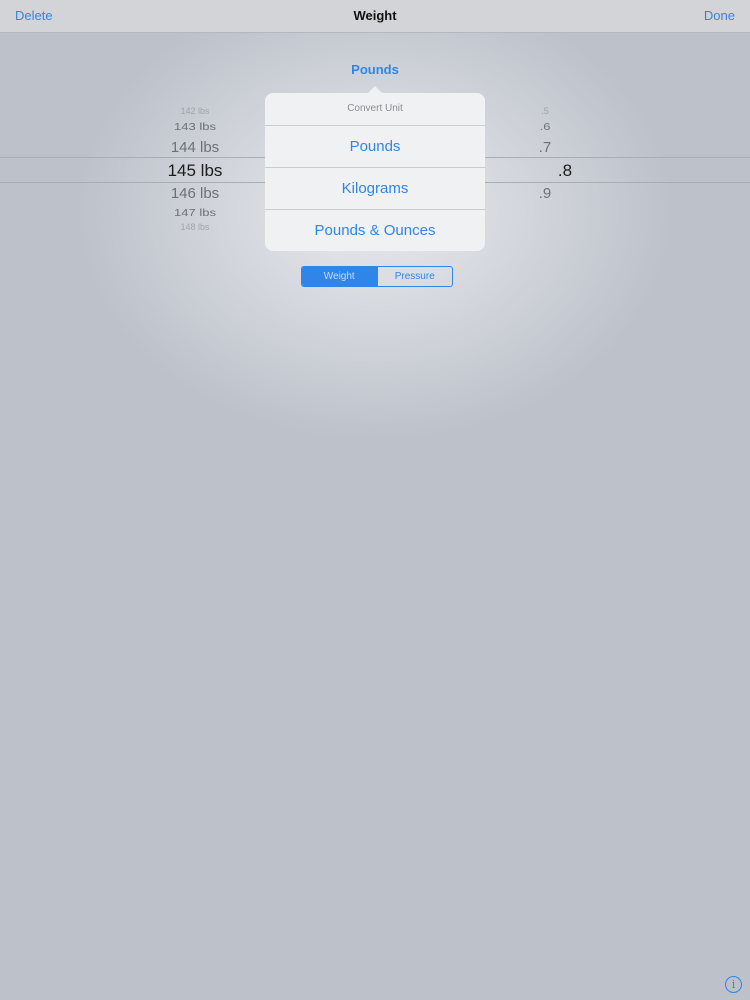  What do you see at coordinates (733, 984) in the screenshot?
I see `info-icon: i` at bounding box center [733, 984].